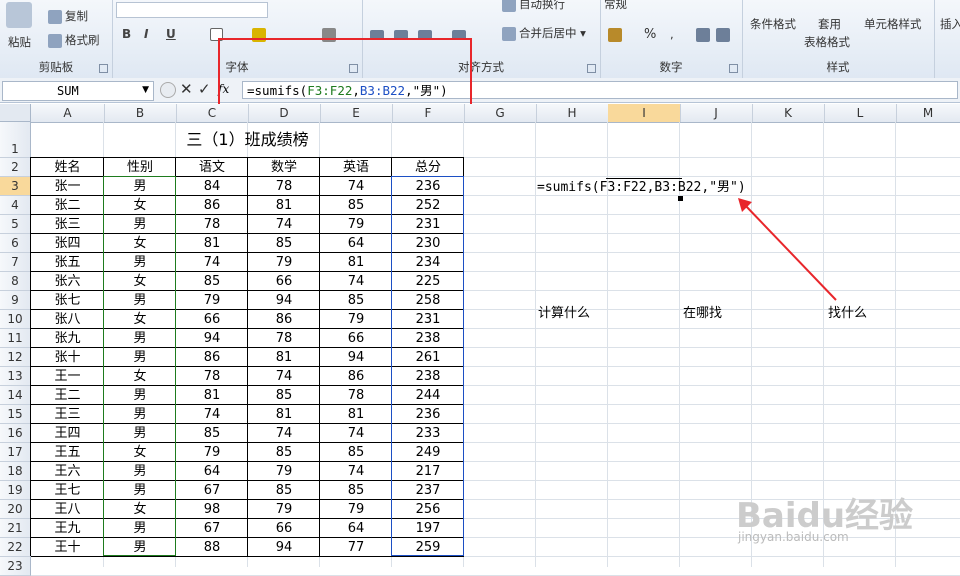 Image resolution: width=960 pixels, height=576 pixels. Describe the element at coordinates (67, 395) in the screenshot. I see `table-cell: 王二` at that location.